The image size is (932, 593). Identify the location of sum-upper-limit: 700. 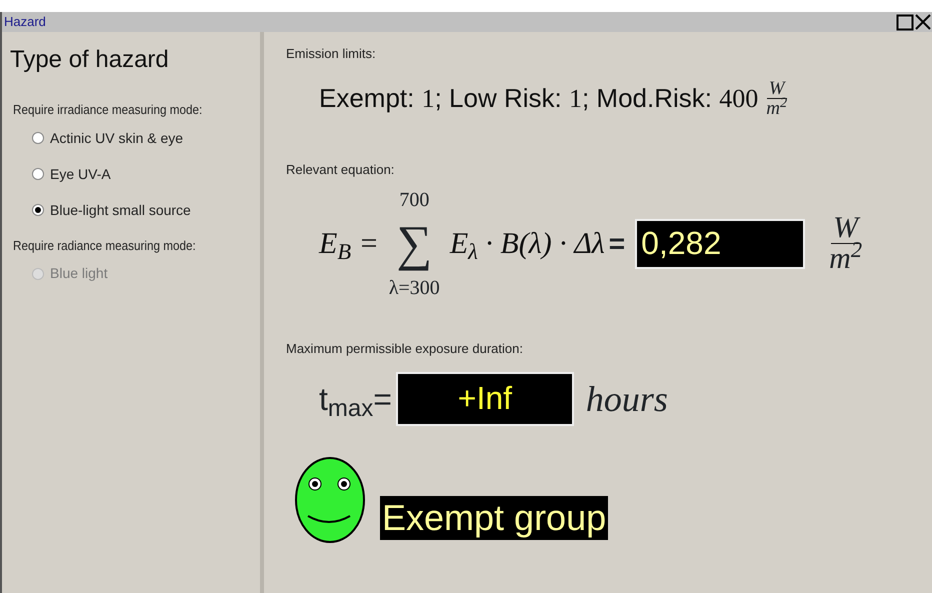
(414, 200).